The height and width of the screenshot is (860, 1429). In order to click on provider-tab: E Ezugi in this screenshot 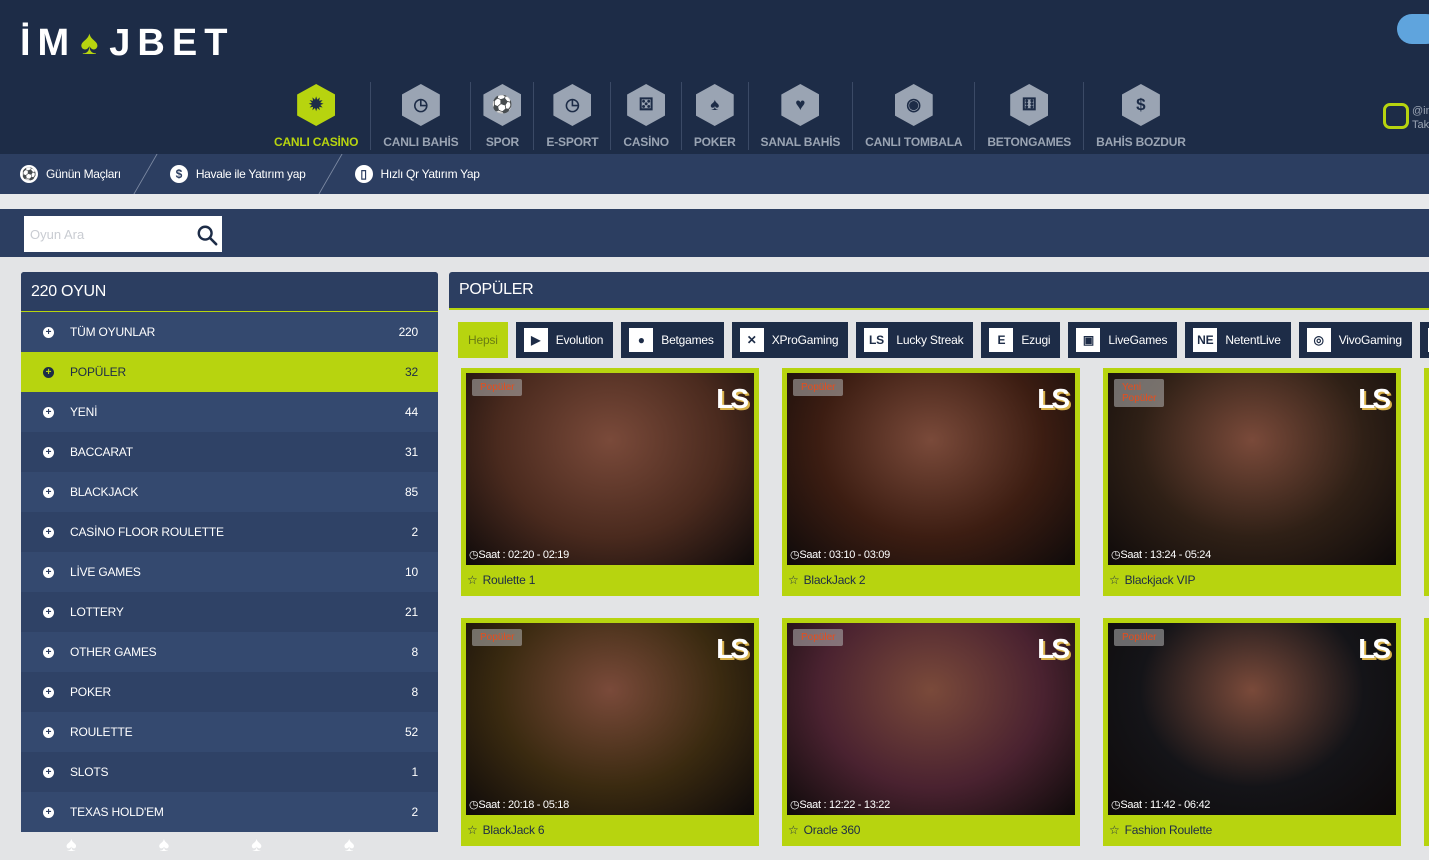, I will do `click(1021, 340)`.